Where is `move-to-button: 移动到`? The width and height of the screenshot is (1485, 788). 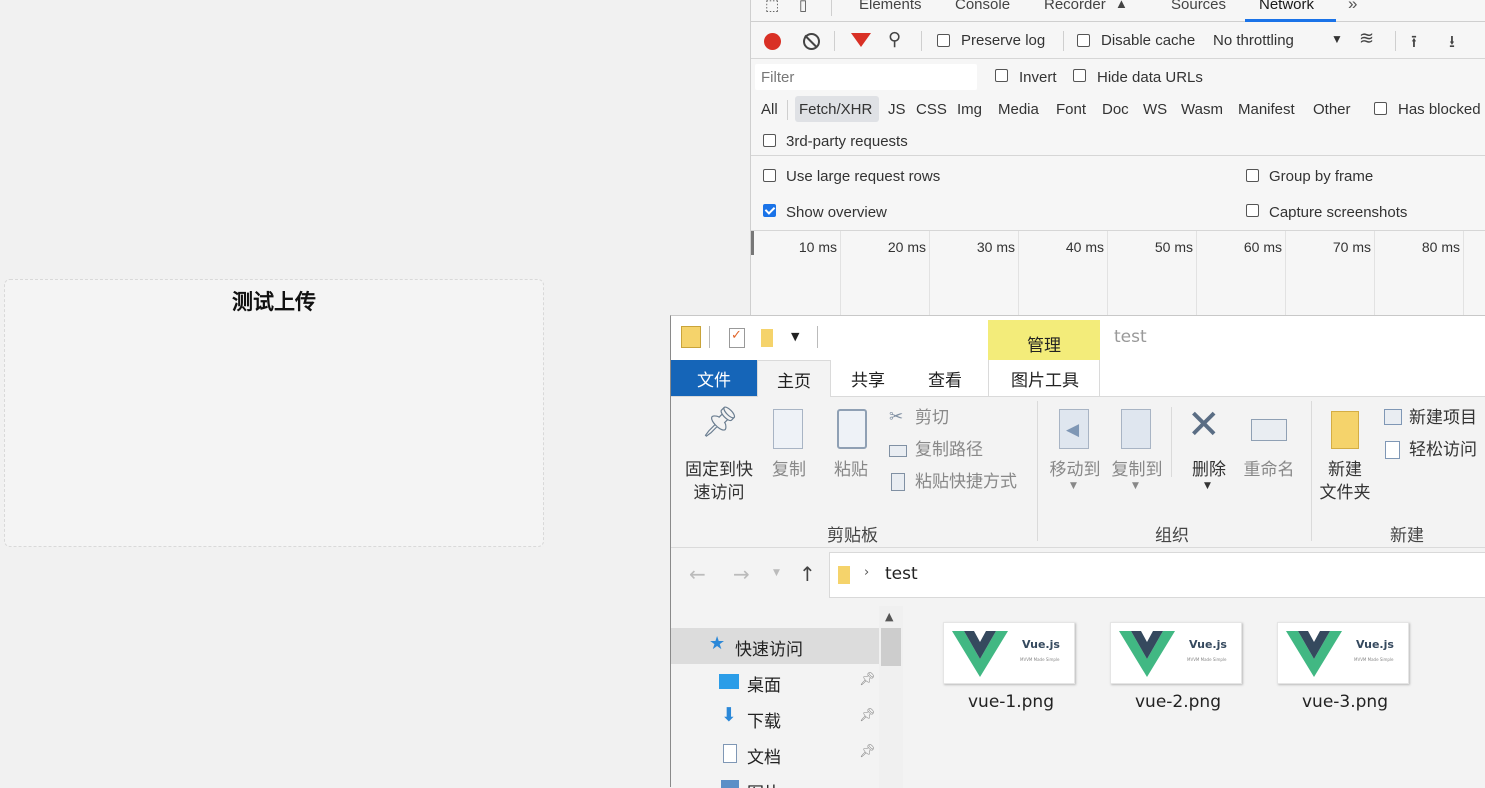
move-to-button: 移动到 is located at coordinates (1075, 470).